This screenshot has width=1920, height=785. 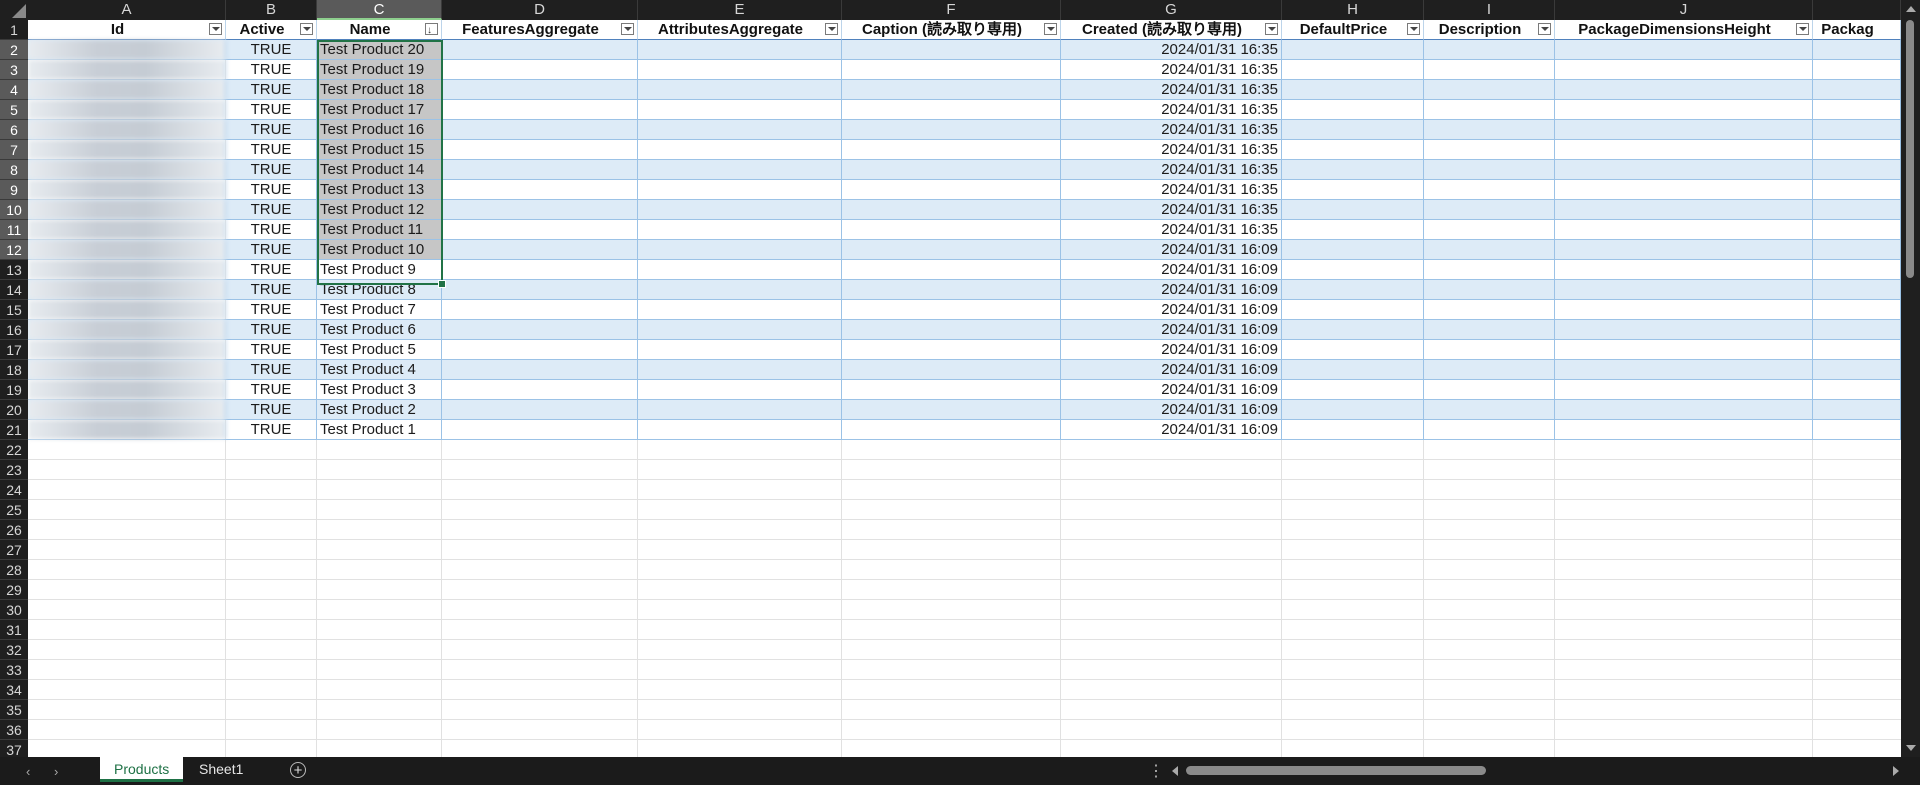 I want to click on row-header: 15, so click(x=14, y=310).